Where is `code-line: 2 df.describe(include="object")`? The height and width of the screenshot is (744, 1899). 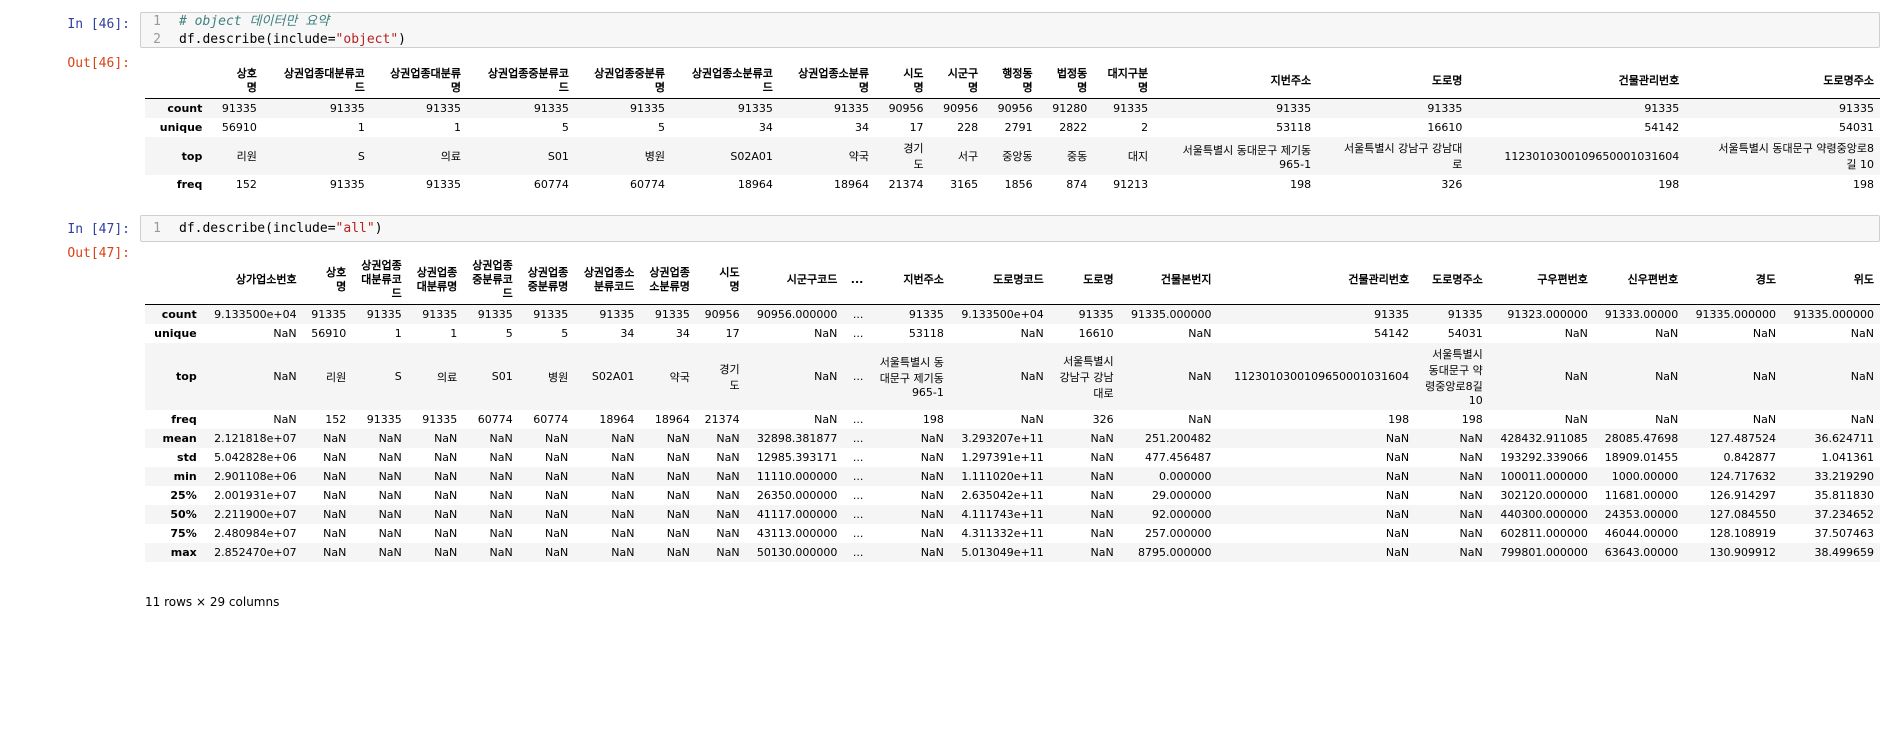
code-line: 2 df.describe(include="object") is located at coordinates (1010, 40).